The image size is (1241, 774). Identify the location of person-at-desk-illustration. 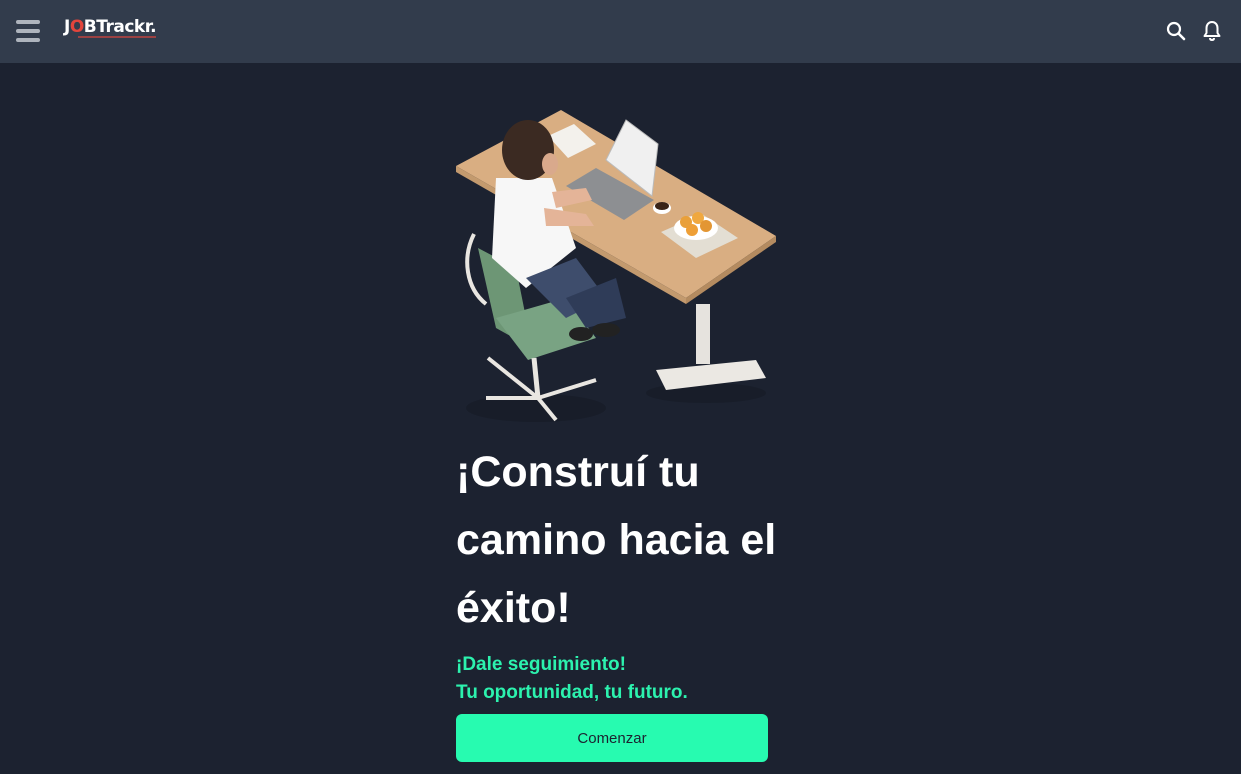
(616, 268).